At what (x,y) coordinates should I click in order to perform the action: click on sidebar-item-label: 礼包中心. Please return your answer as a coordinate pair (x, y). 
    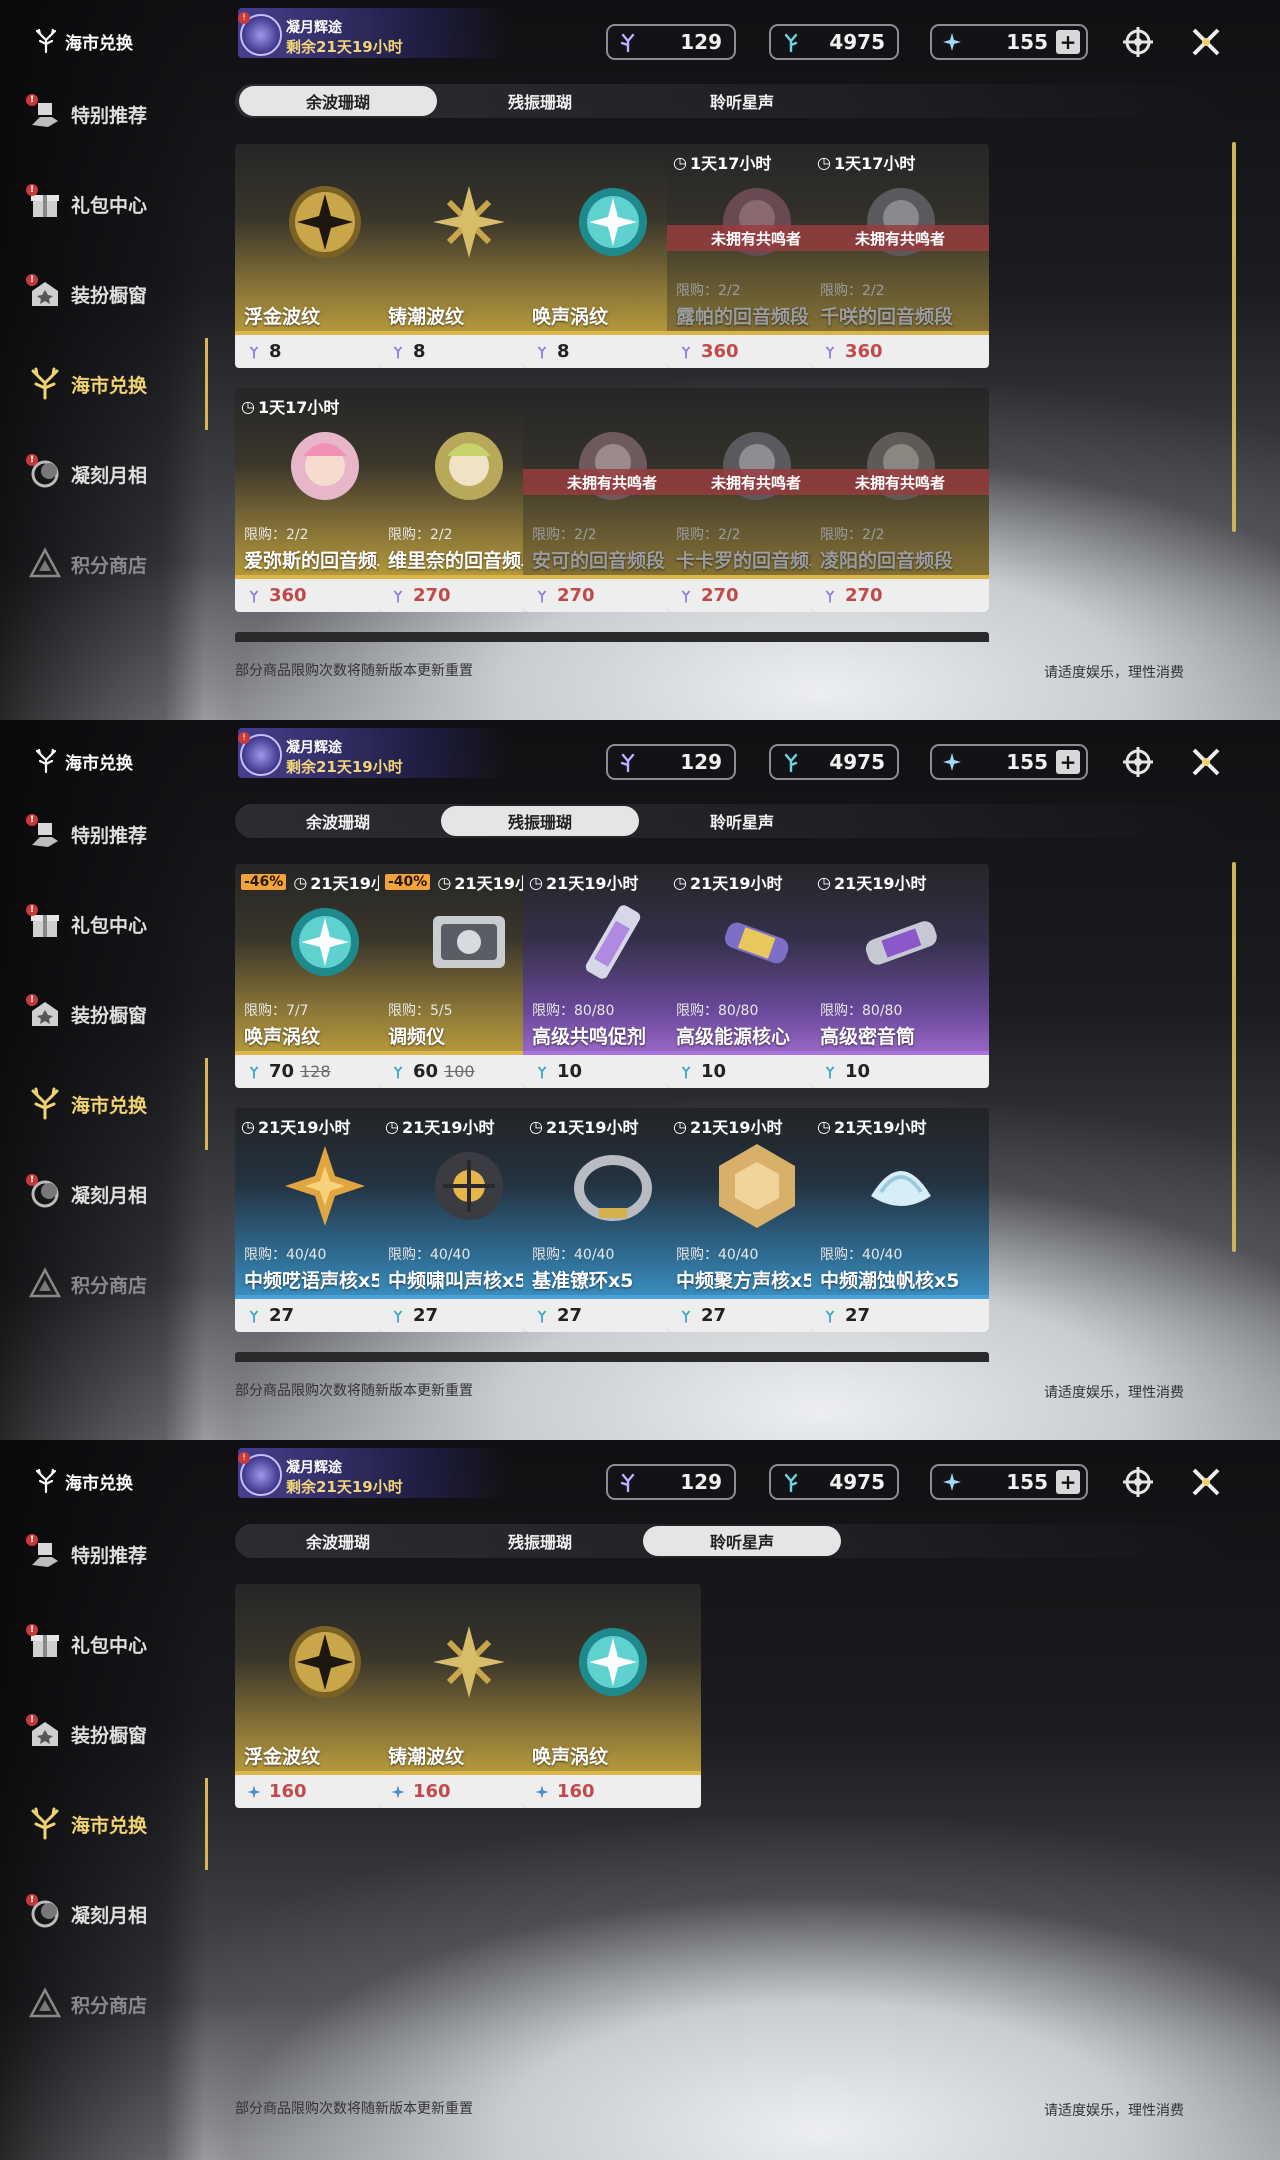
    Looking at the image, I should click on (109, 205).